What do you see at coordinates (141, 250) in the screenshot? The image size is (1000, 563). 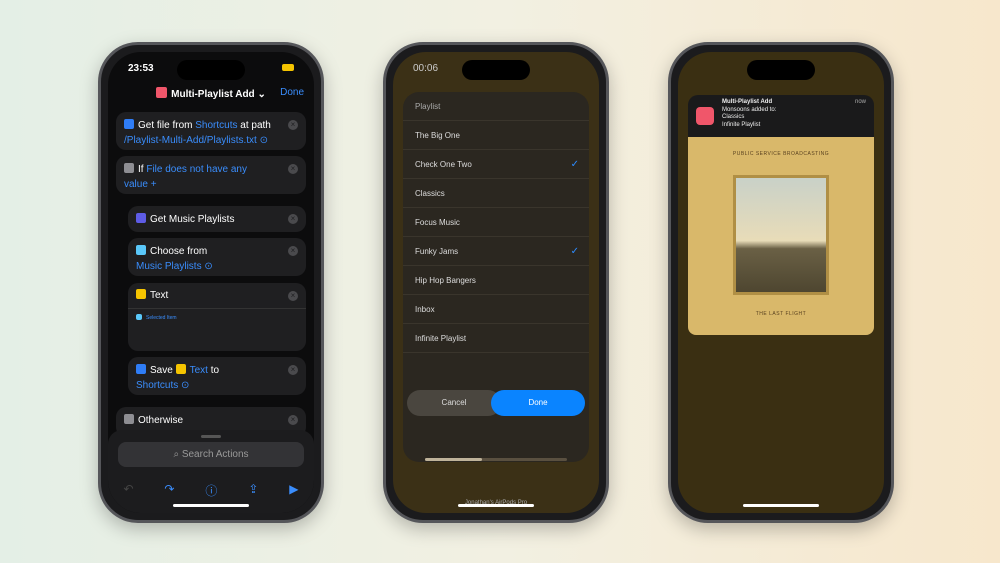 I see `list-icon` at bounding box center [141, 250].